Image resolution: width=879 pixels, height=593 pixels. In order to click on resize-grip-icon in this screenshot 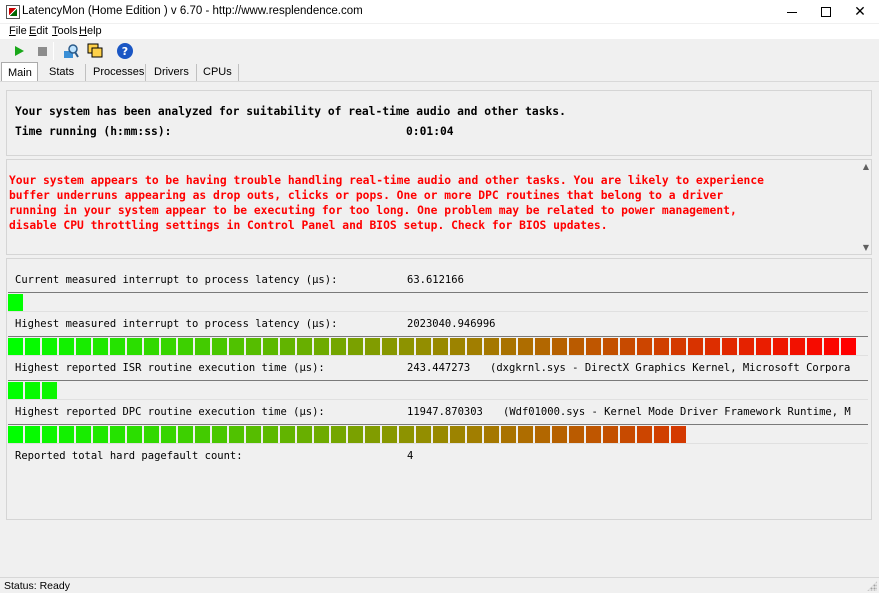, I will do `click(872, 586)`.